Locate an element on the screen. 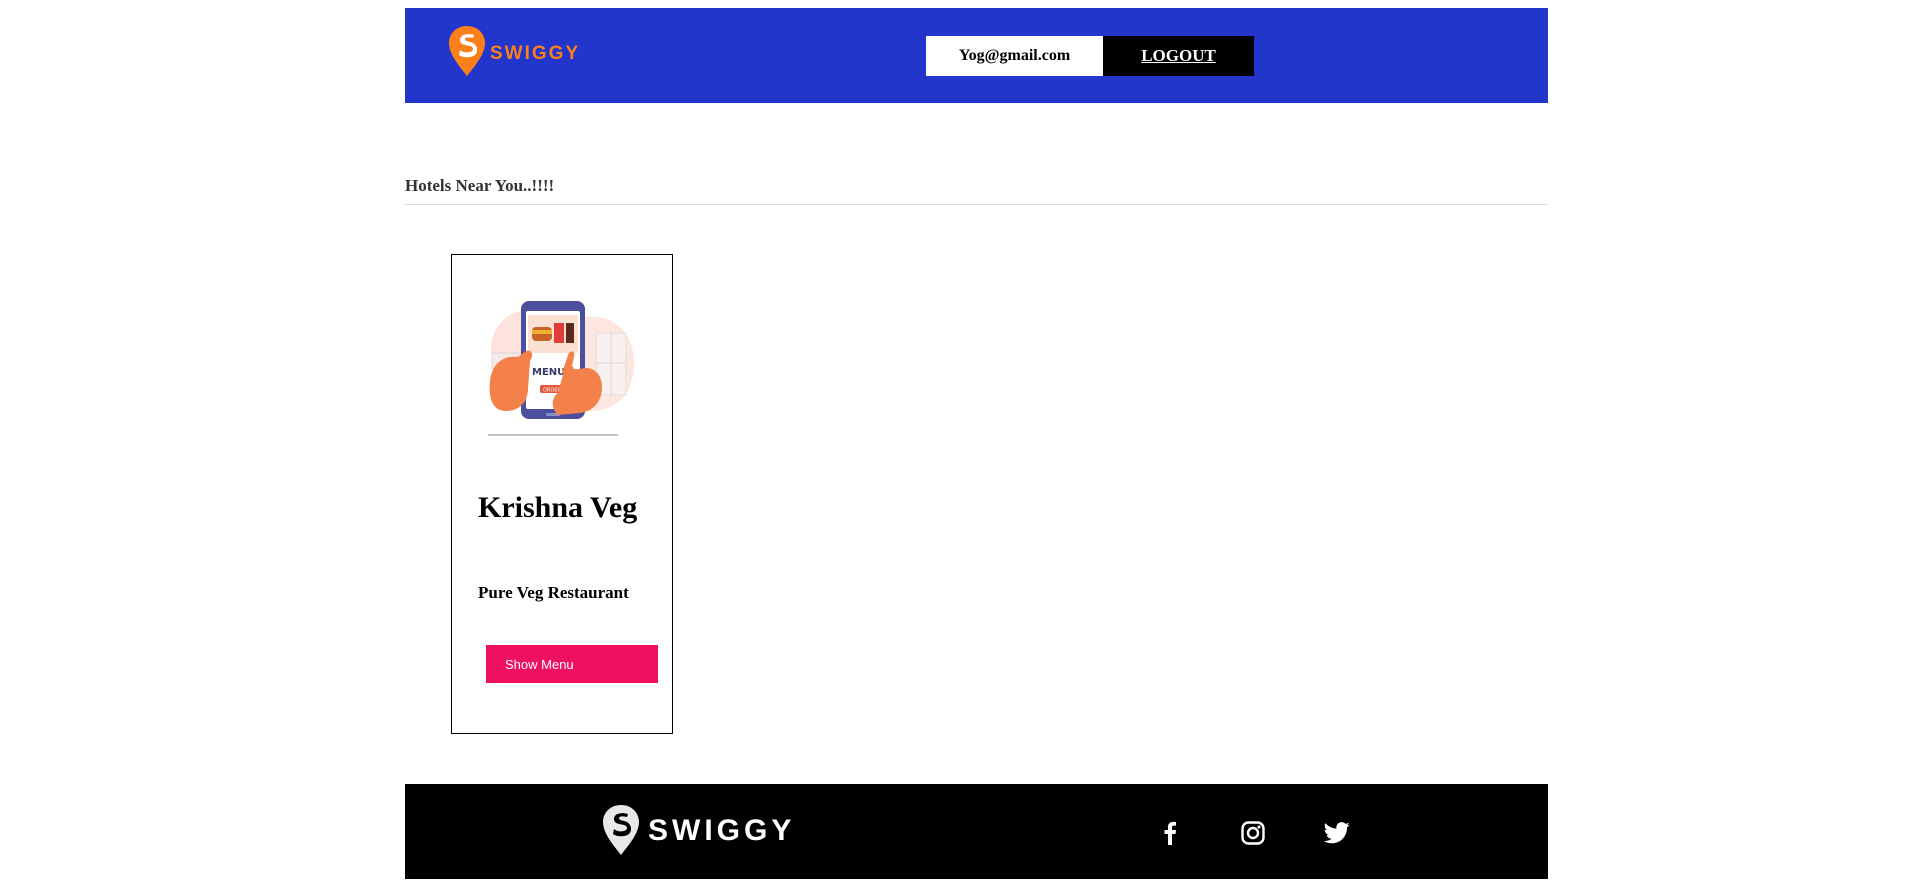 The height and width of the screenshot is (886, 1920). hotel-name: Krishna Veg is located at coordinates (558, 507).